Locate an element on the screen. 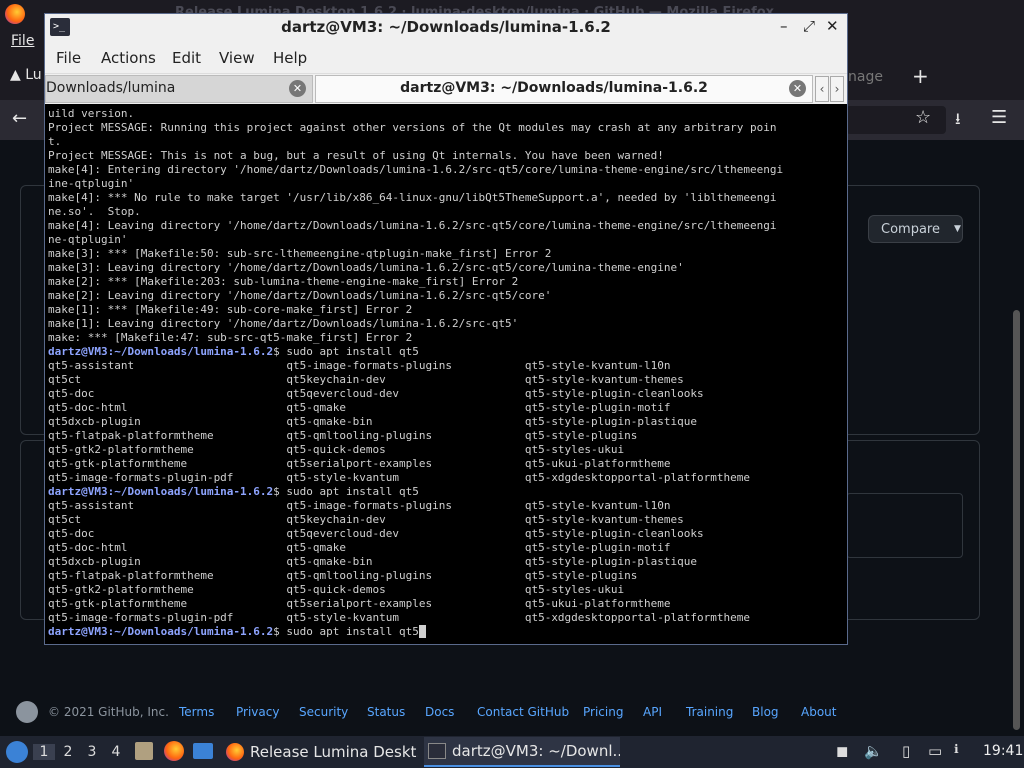 This screenshot has height=768, width=1024. terminal-icon is located at coordinates (437, 751).